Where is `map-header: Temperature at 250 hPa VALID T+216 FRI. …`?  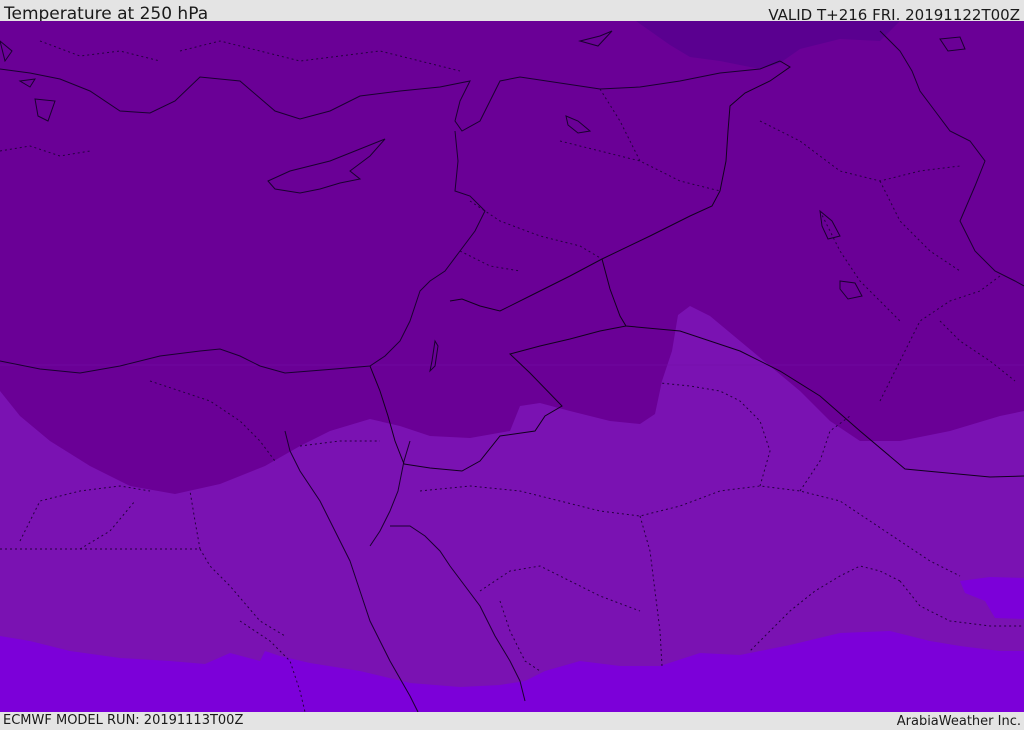
map-header: Temperature at 250 hPa VALID T+216 FRI. … is located at coordinates (512, 12).